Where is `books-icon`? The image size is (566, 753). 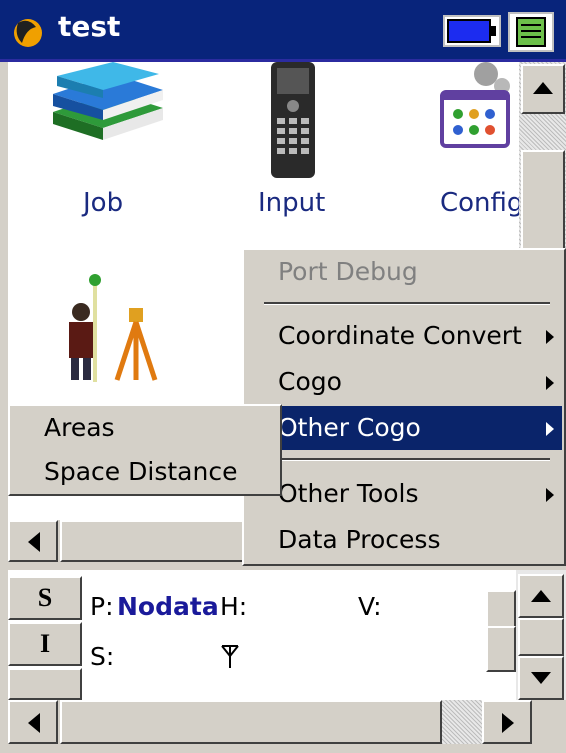 books-icon is located at coordinates (108, 101).